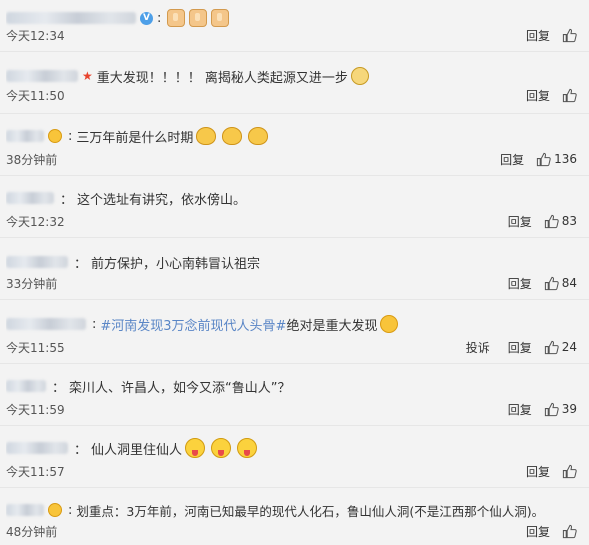 The width and height of the screenshot is (589, 545). Describe the element at coordinates (560, 347) in the screenshot. I see `like-button: 24` at that location.